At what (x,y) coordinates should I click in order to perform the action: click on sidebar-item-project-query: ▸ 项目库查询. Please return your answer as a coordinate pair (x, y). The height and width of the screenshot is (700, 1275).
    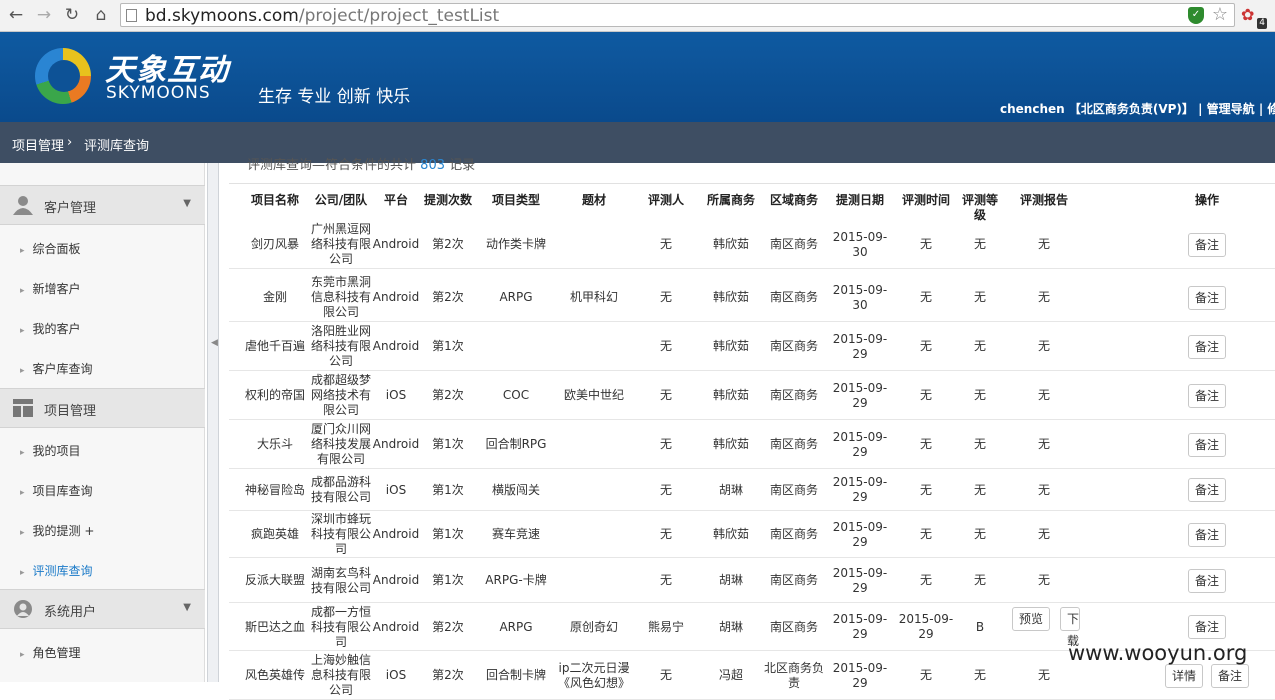
    Looking at the image, I should click on (56, 490).